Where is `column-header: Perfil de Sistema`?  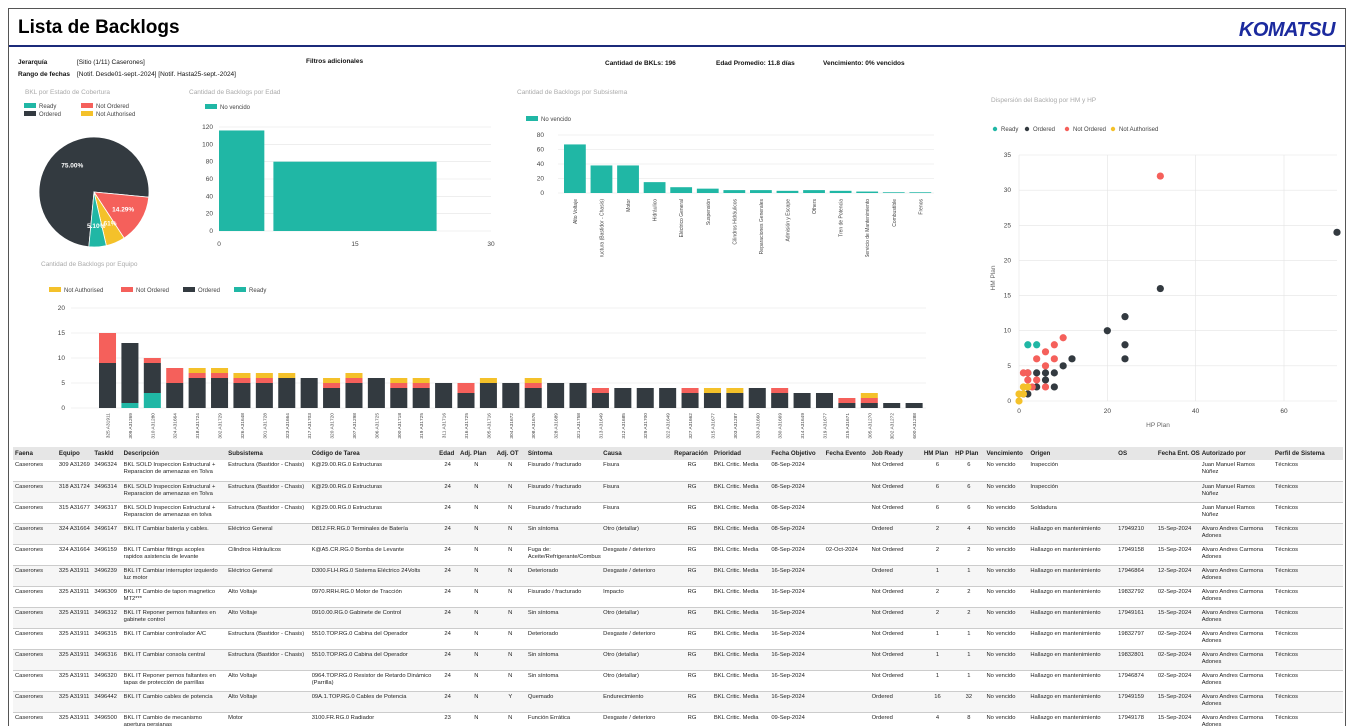 column-header: Perfil de Sistema is located at coordinates (1307, 453).